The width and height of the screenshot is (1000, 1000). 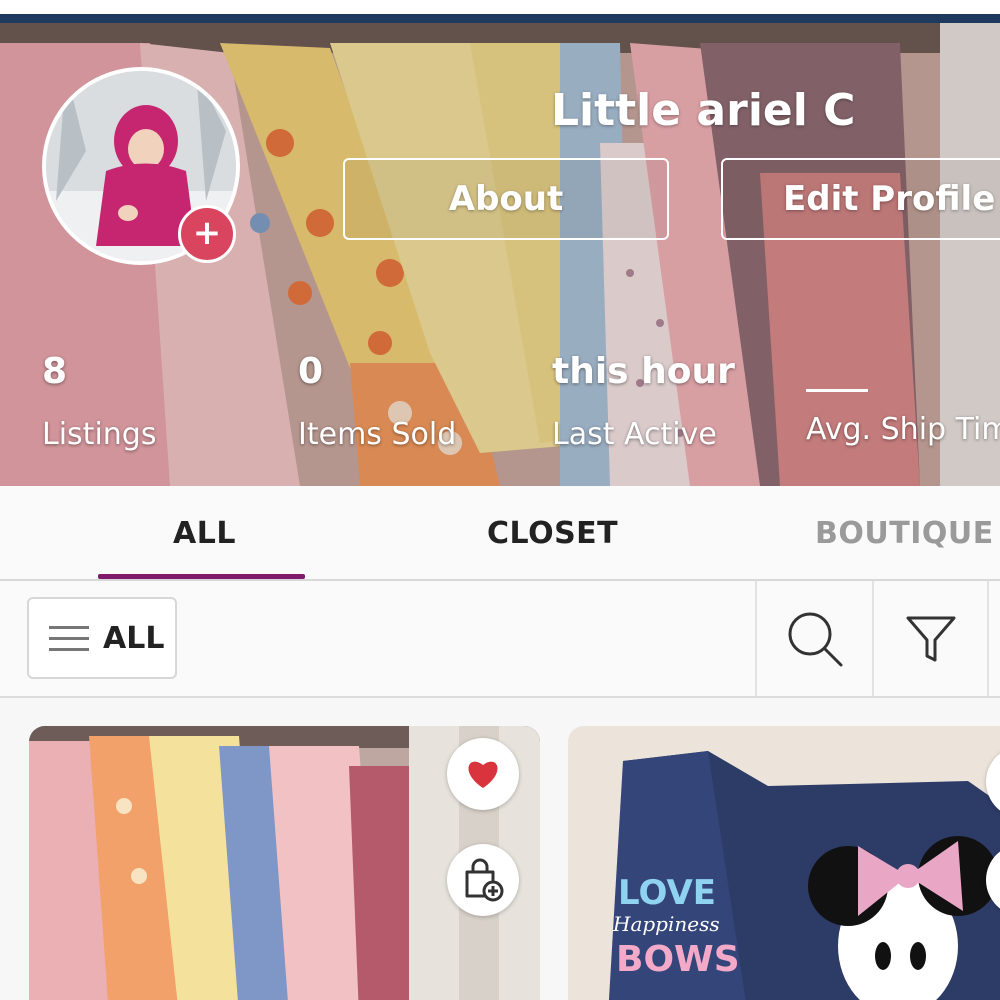 I want to click on stat-items-sold: 0 Items Sold, so click(x=377, y=401).